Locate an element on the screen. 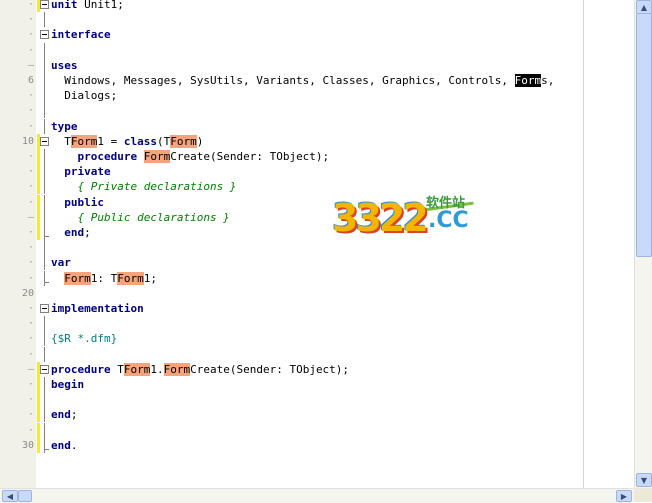 The image size is (652, 503). horizontal-scroll-thumb is located at coordinates (25, 496).